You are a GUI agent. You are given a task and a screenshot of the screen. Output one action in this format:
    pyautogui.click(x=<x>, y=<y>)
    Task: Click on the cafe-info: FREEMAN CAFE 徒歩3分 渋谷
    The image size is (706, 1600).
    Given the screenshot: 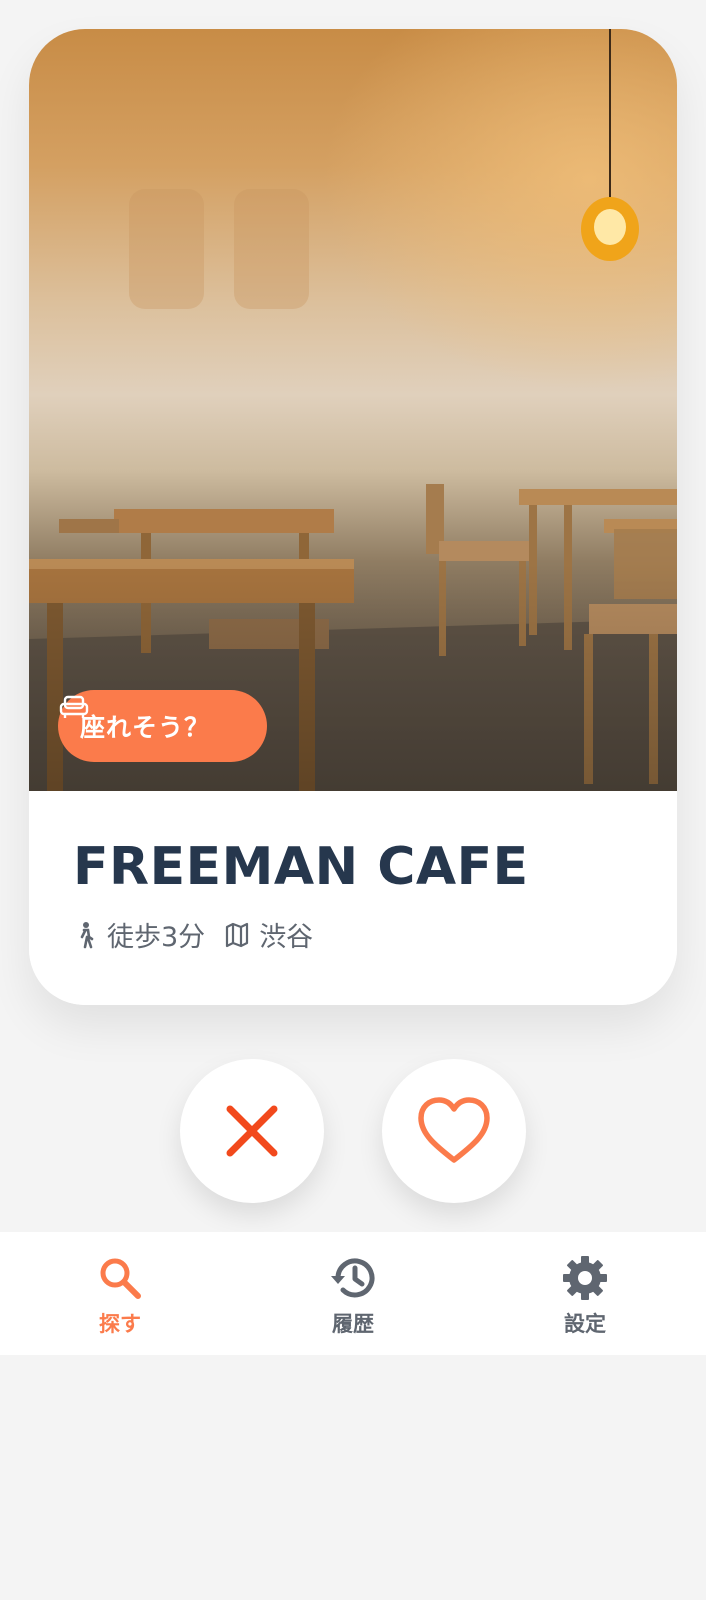 What is the action you would take?
    pyautogui.click(x=353, y=898)
    